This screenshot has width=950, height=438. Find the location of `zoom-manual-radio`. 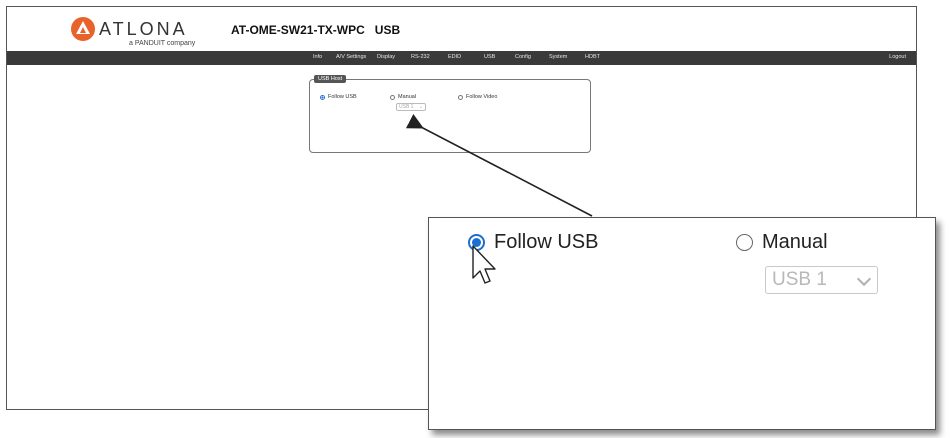

zoom-manual-radio is located at coordinates (744, 242).